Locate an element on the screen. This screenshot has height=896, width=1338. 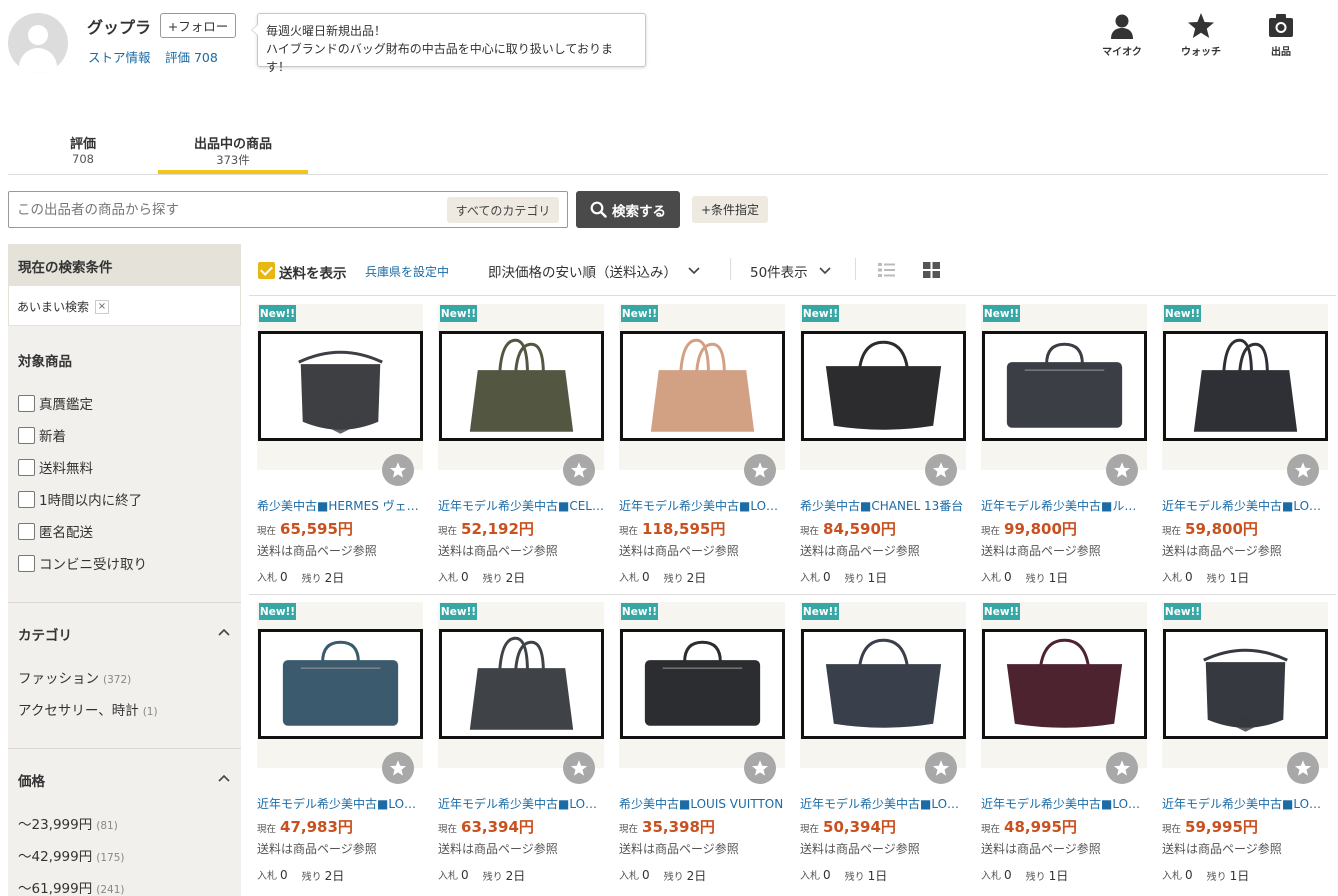
add-condition-button: +条件指定 is located at coordinates (730, 209).